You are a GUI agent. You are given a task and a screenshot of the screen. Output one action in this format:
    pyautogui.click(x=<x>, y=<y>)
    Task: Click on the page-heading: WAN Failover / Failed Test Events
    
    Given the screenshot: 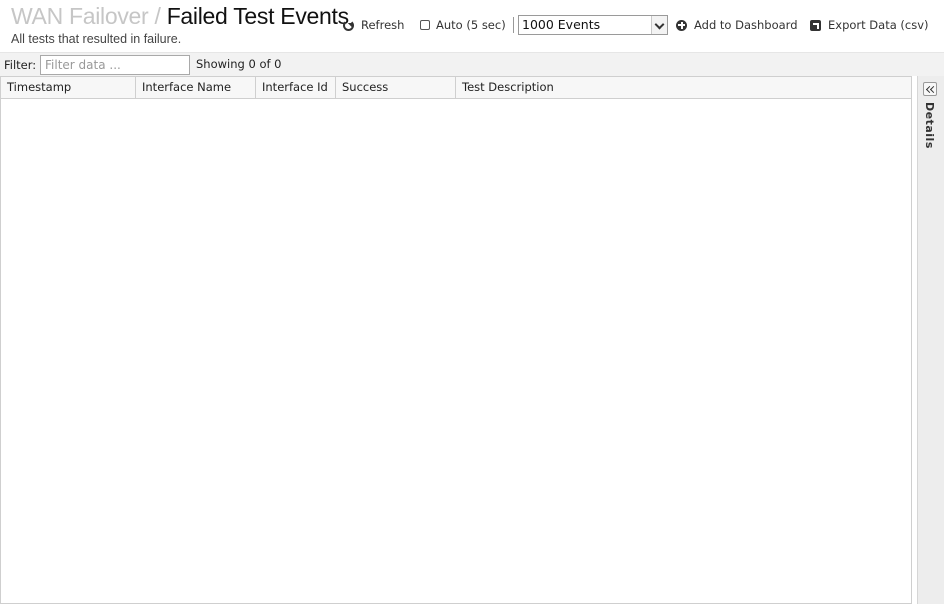 What is the action you would take?
    pyautogui.click(x=180, y=16)
    